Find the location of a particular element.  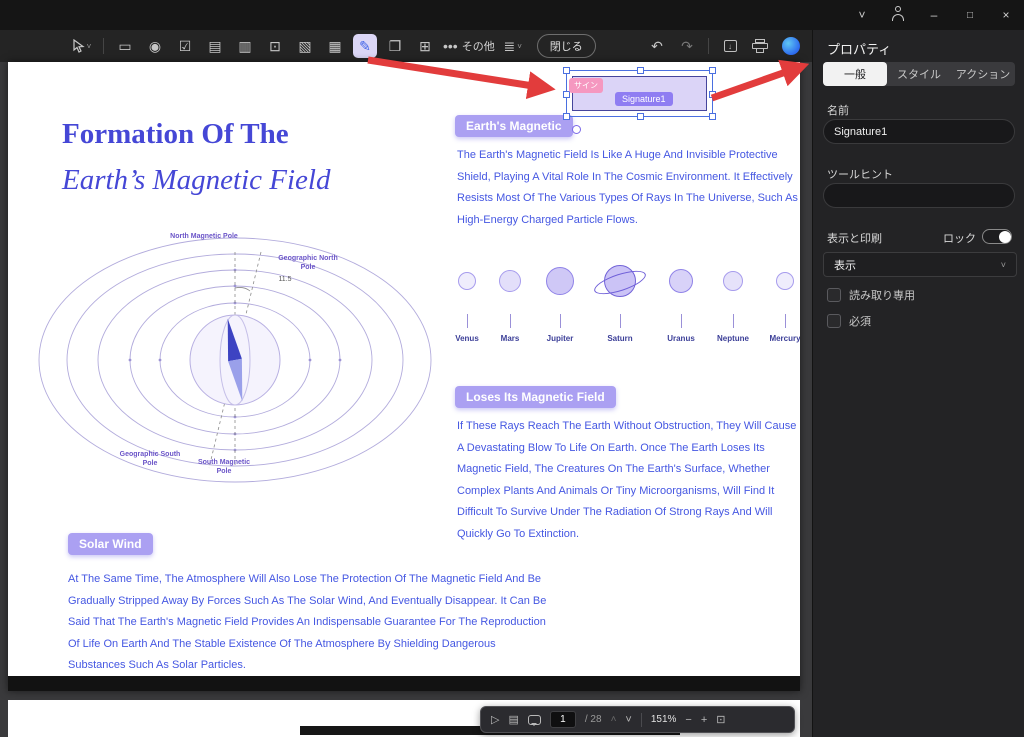

zoom-out-button: − is located at coordinates (688, 720).